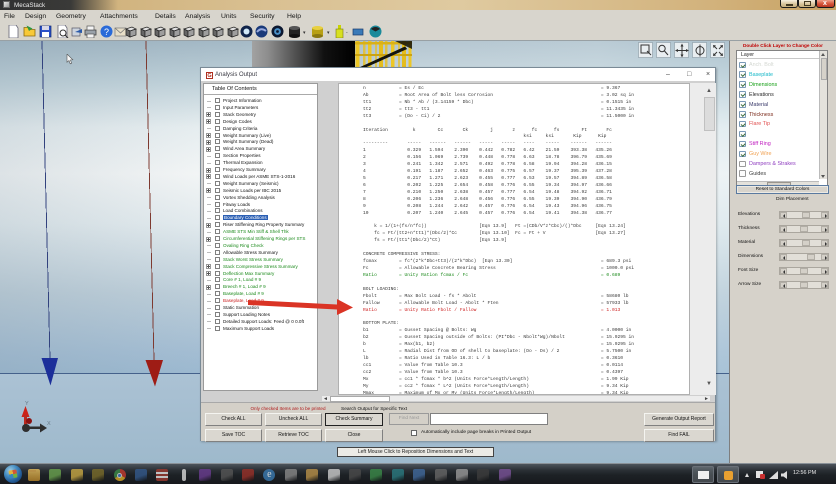  I want to click on svg-text: X, so click(49, 424).